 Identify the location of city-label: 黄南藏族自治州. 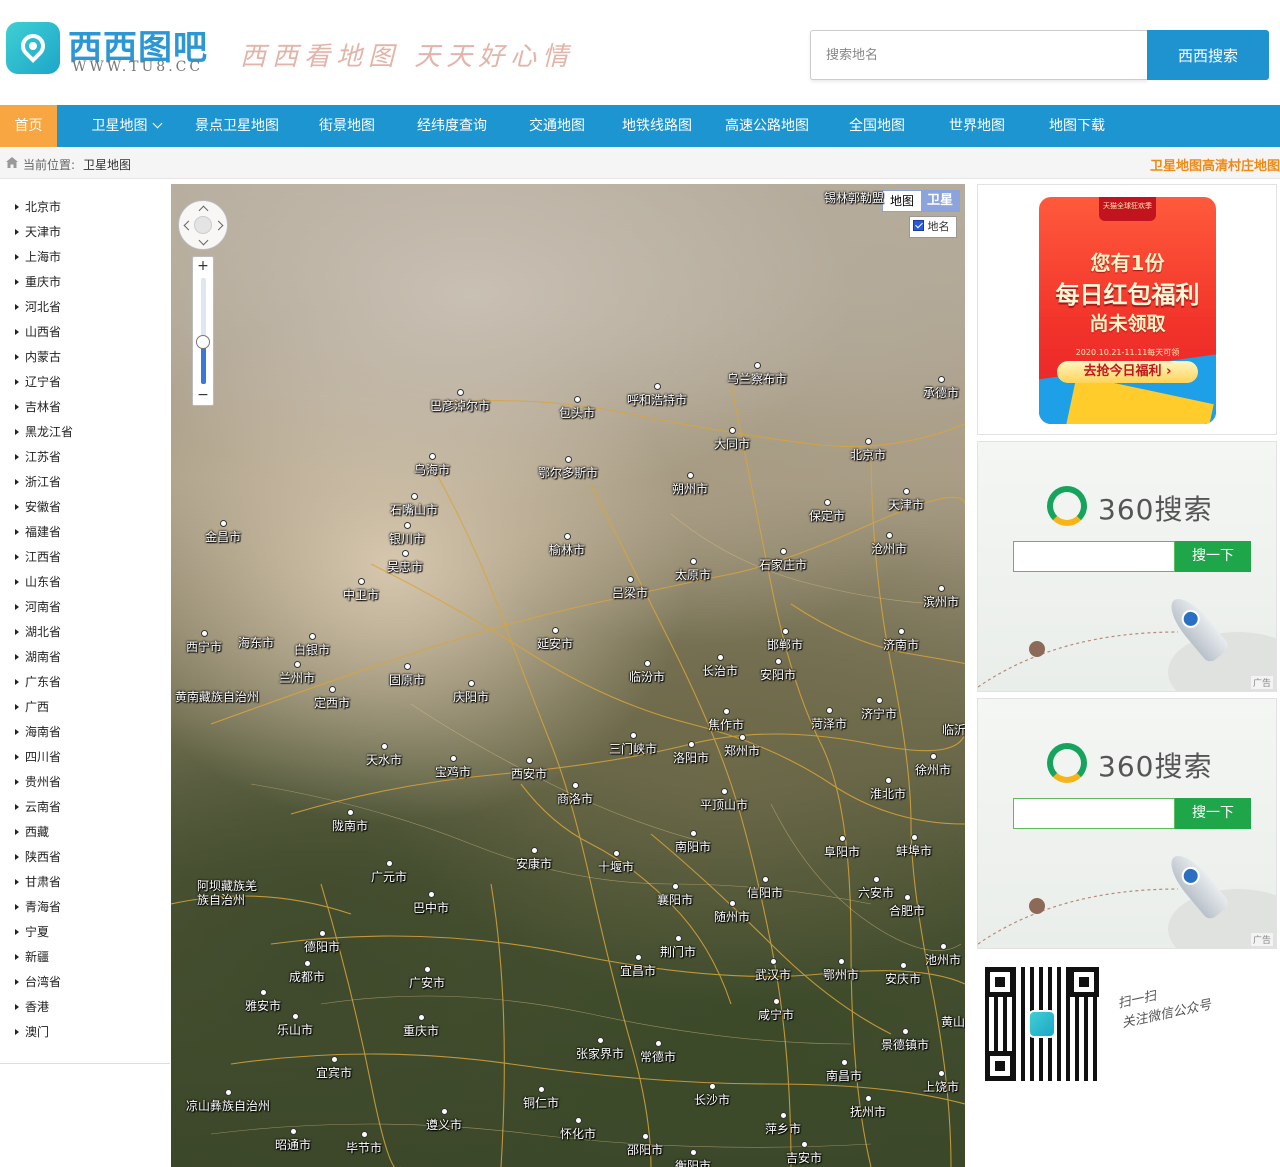
(217, 696).